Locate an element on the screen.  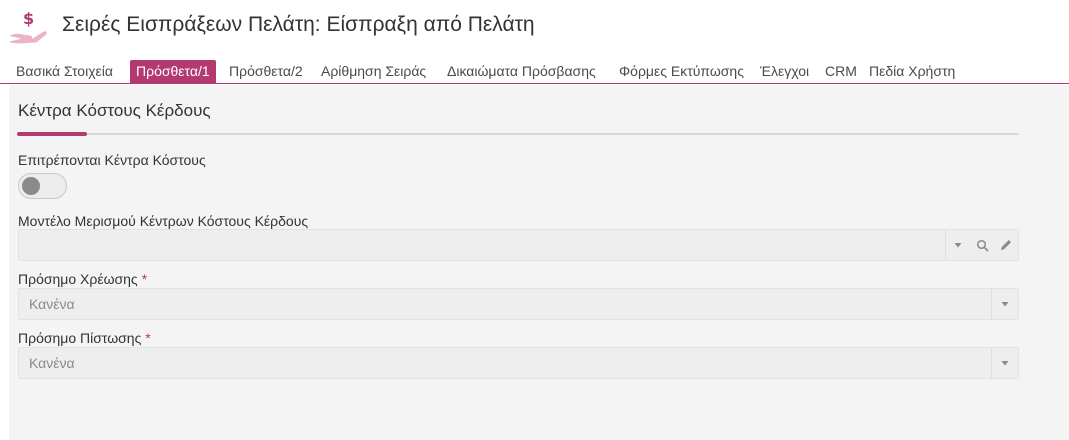
debit-sign-value: Κανένα is located at coordinates (52, 304).